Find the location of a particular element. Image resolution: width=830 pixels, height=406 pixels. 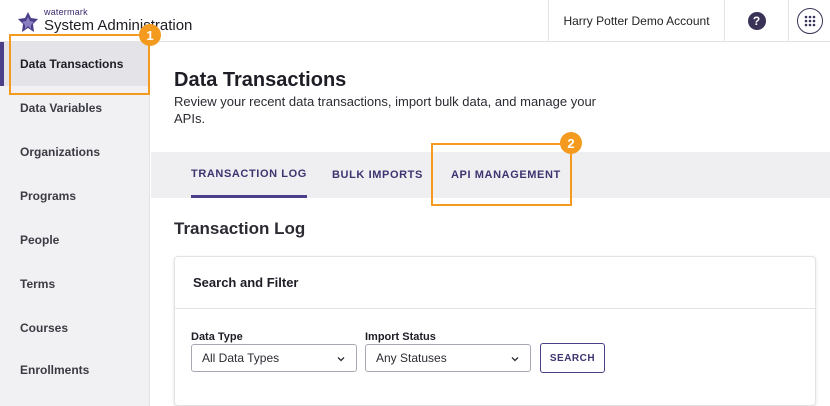

sidebar-item-people: People is located at coordinates (75, 240).